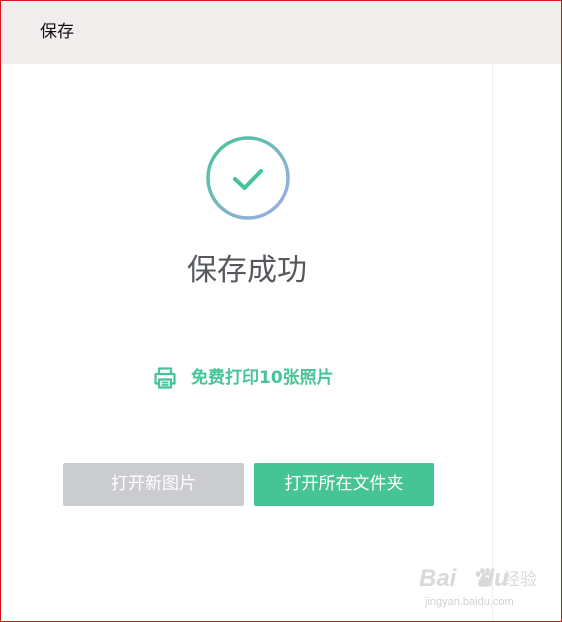 The width and height of the screenshot is (562, 622). What do you see at coordinates (248, 178) in the screenshot?
I see `check-circle-icon` at bounding box center [248, 178].